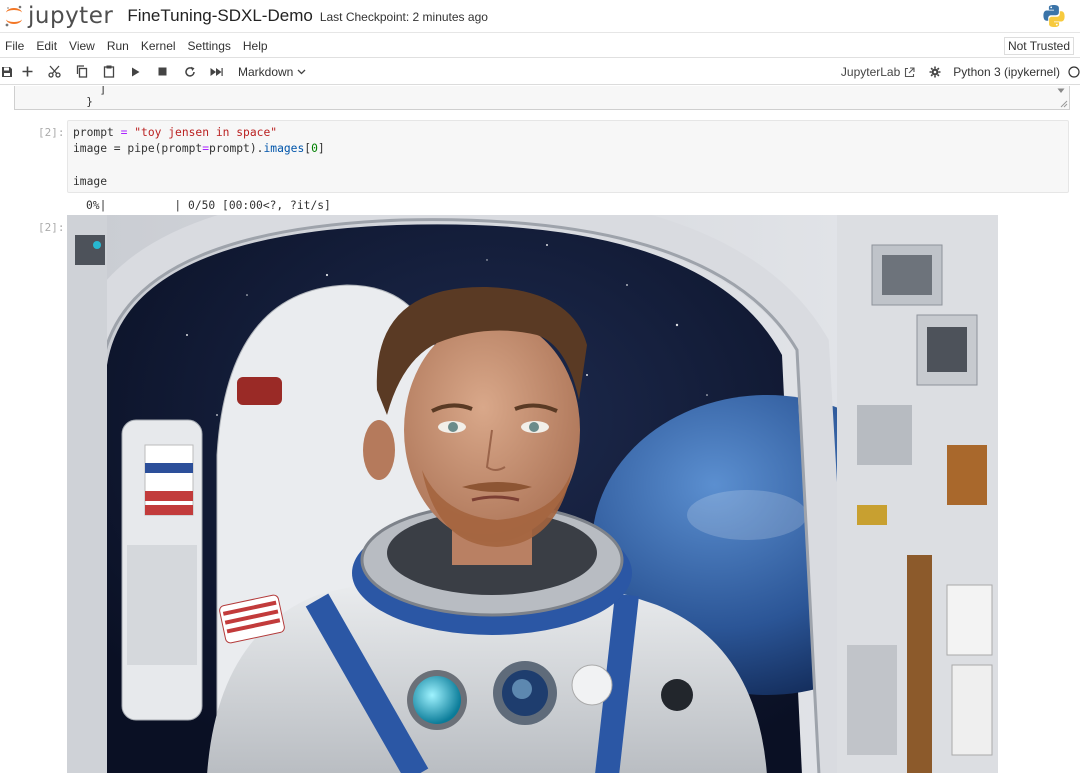 The width and height of the screenshot is (1080, 773). What do you see at coordinates (1038, 46) in the screenshot?
I see `trust-status-button: Not Trusted` at bounding box center [1038, 46].